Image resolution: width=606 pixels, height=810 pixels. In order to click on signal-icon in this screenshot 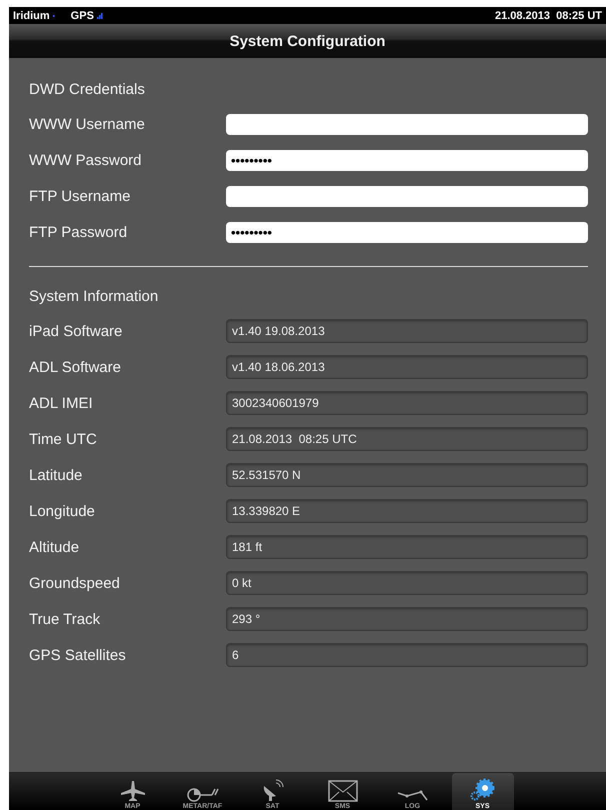, I will do `click(99, 15)`.